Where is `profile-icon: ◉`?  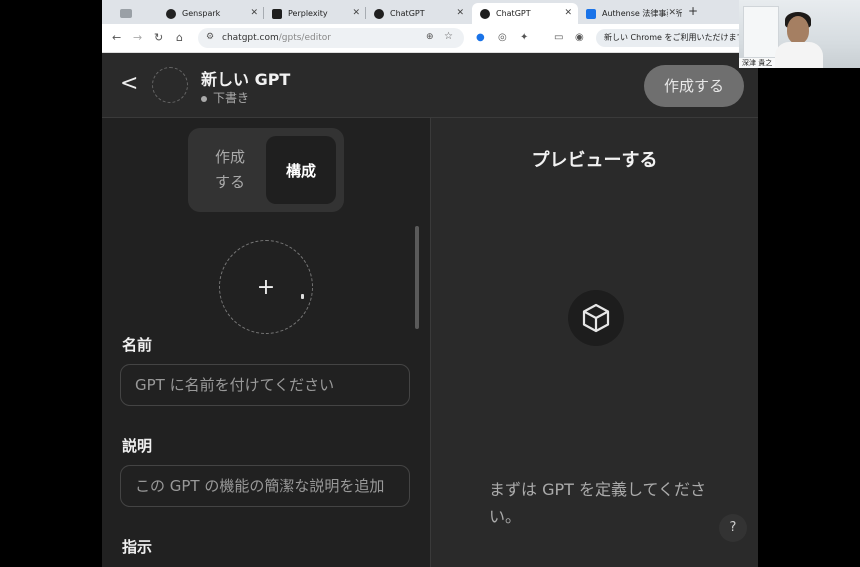 profile-icon: ◉ is located at coordinates (579, 37).